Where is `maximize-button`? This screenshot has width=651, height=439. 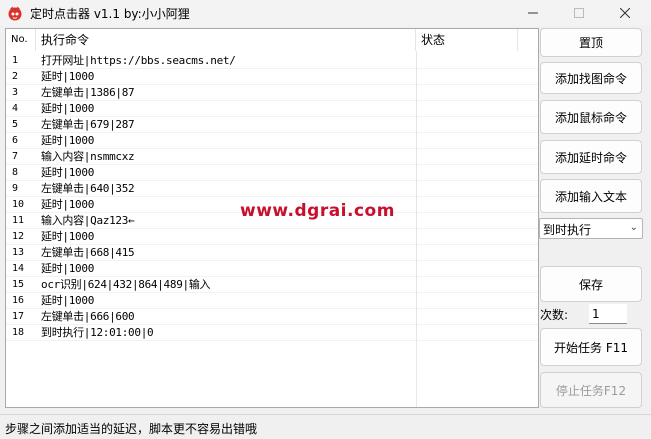 maximize-button is located at coordinates (579, 13).